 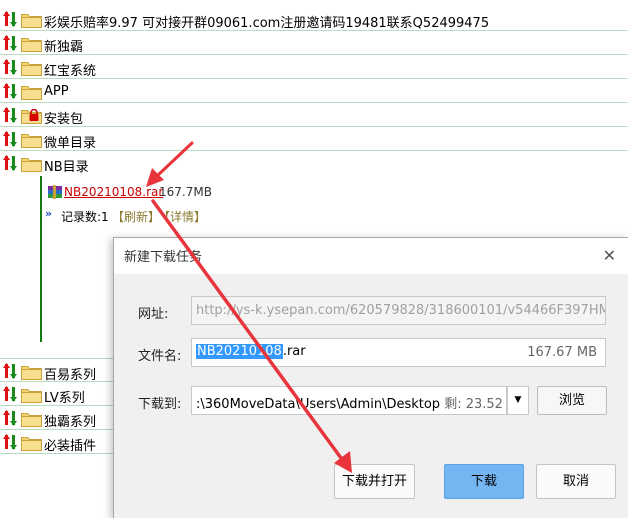 What do you see at coordinates (48, 213) in the screenshot?
I see `double-chevron-icon: »` at bounding box center [48, 213].